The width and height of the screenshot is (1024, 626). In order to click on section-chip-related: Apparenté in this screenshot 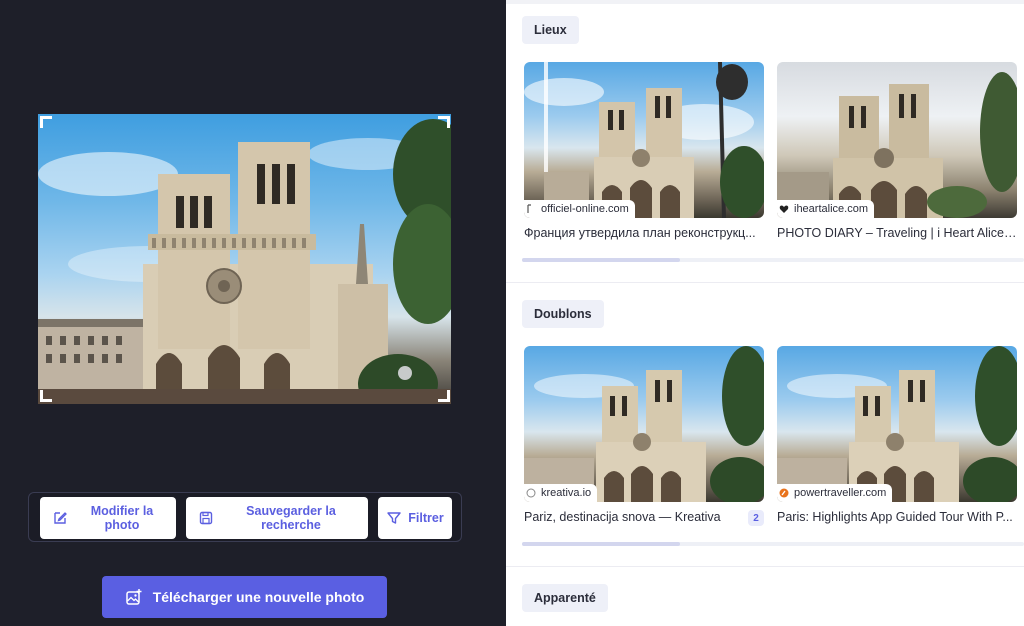, I will do `click(565, 598)`.